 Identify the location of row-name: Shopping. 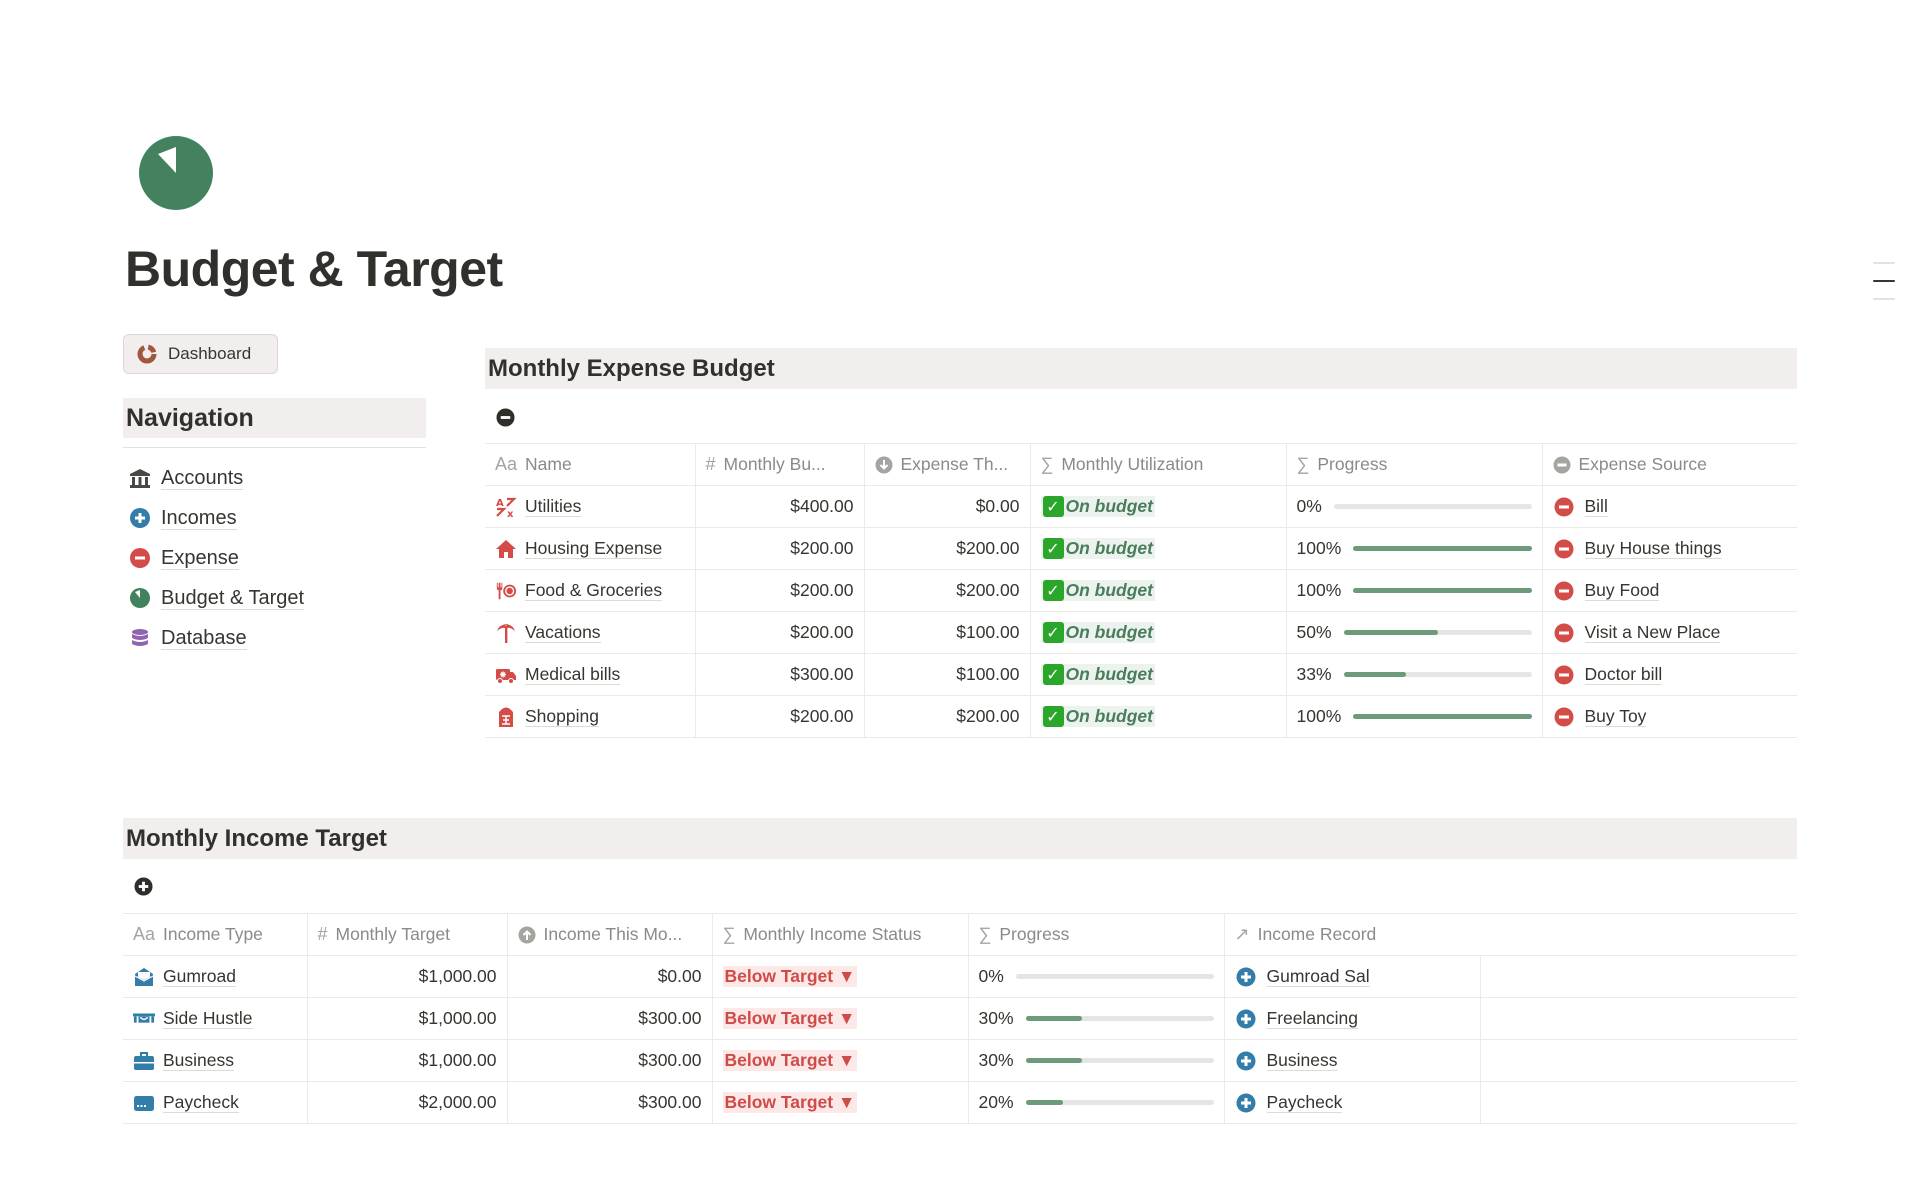
(562, 716).